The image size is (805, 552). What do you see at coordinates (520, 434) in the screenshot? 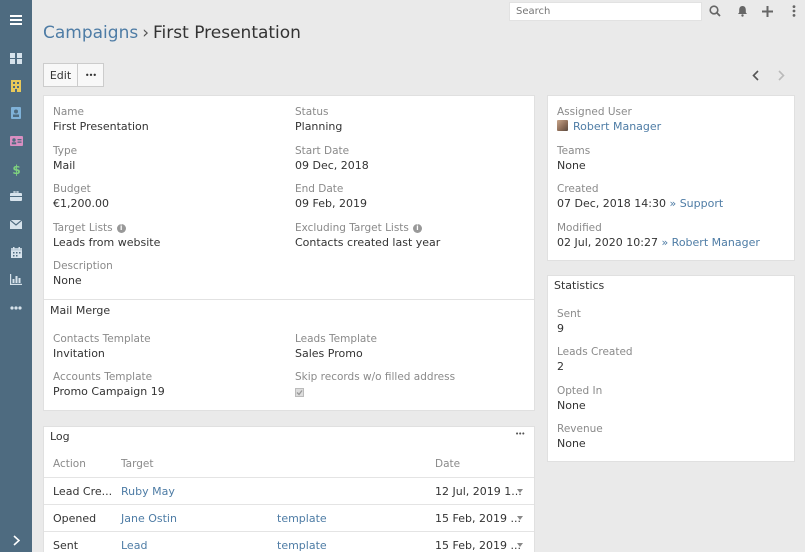
I see `log-menu-button: •••` at bounding box center [520, 434].